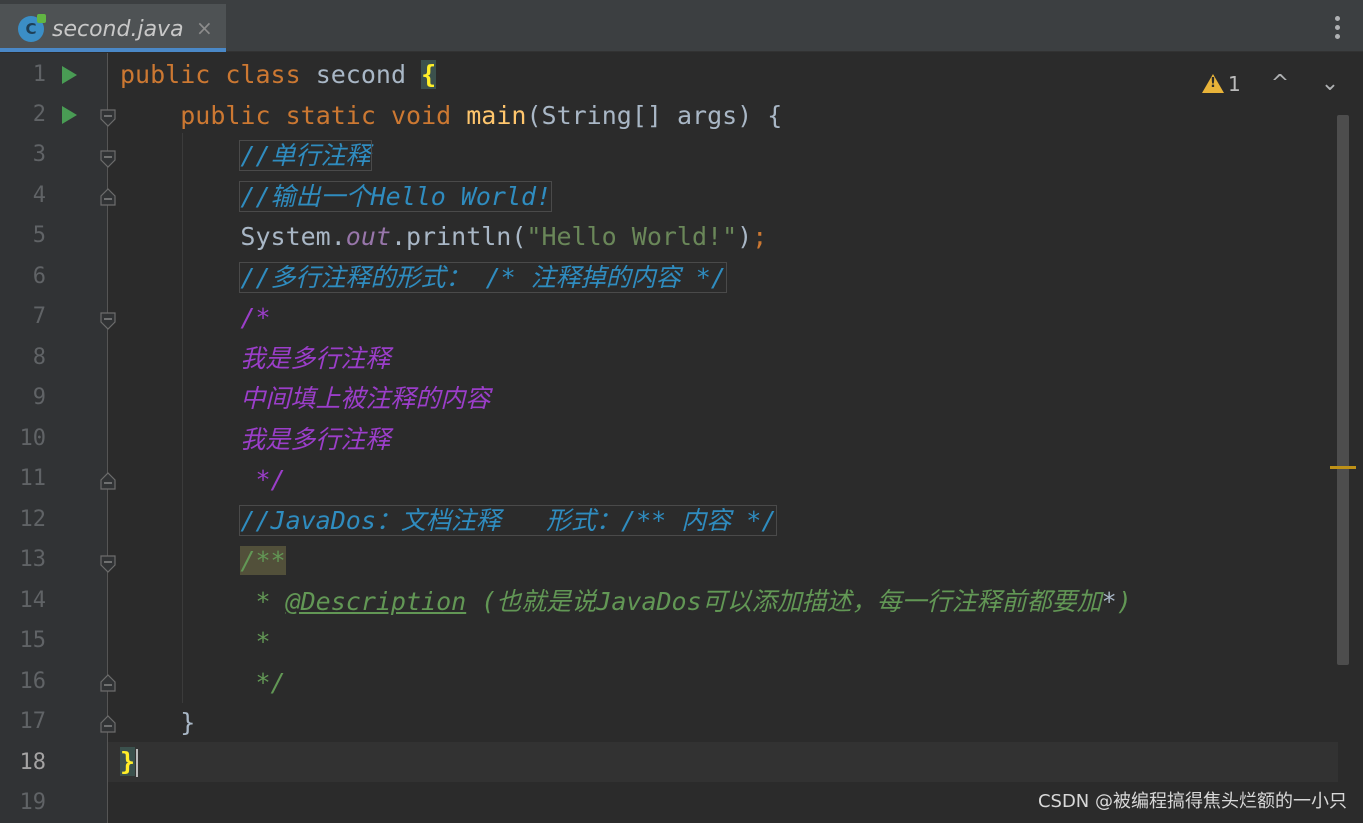 Image resolution: width=1363 pixels, height=823 pixels. Describe the element at coordinates (760, 236) in the screenshot. I see `semicolon: ;` at that location.